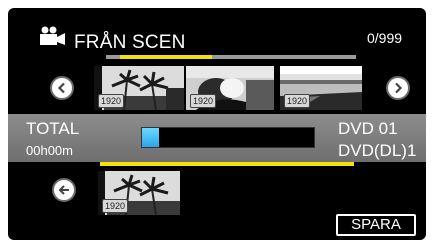 The height and width of the screenshot is (248, 434). I want to click on camera-scene-icon, so click(52, 35).